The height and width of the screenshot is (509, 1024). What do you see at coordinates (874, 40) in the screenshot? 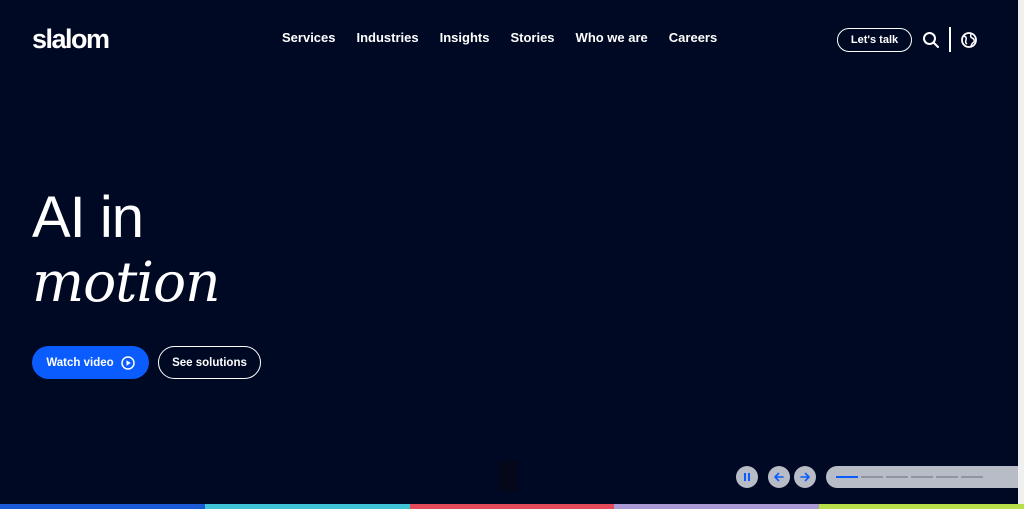
I see `lets-talk-button: Let's talk` at bounding box center [874, 40].